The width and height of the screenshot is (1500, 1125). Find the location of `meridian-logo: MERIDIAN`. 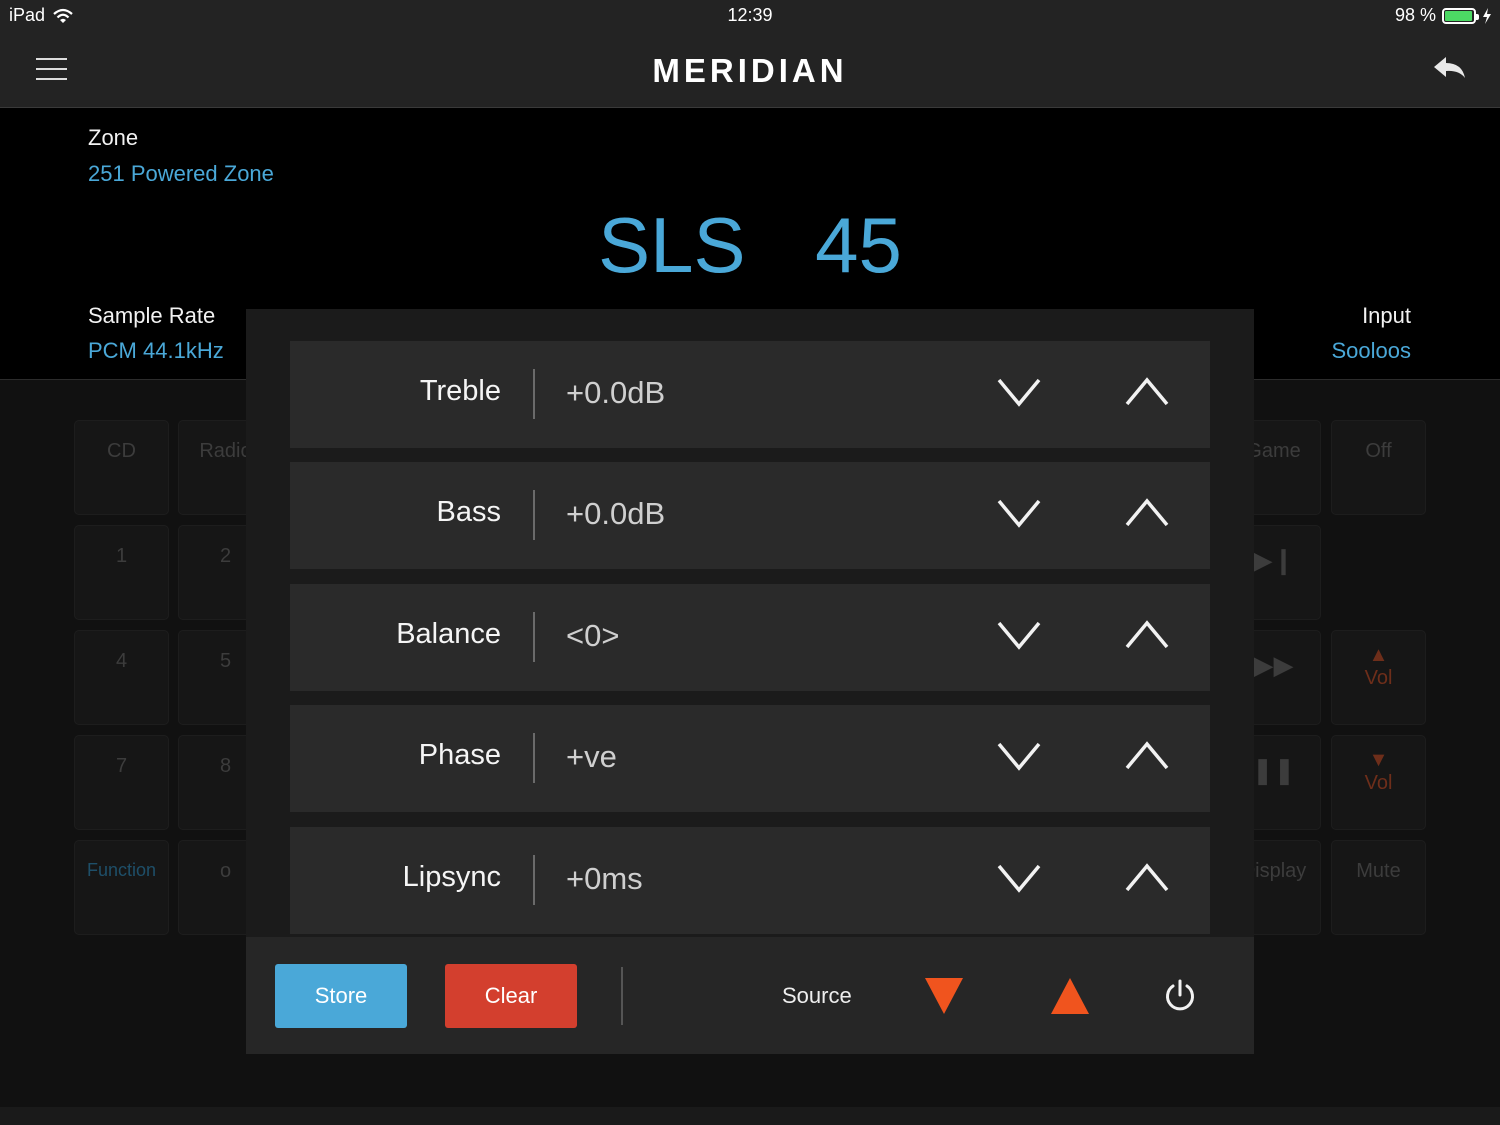

meridian-logo: MERIDIAN is located at coordinates (750, 70).